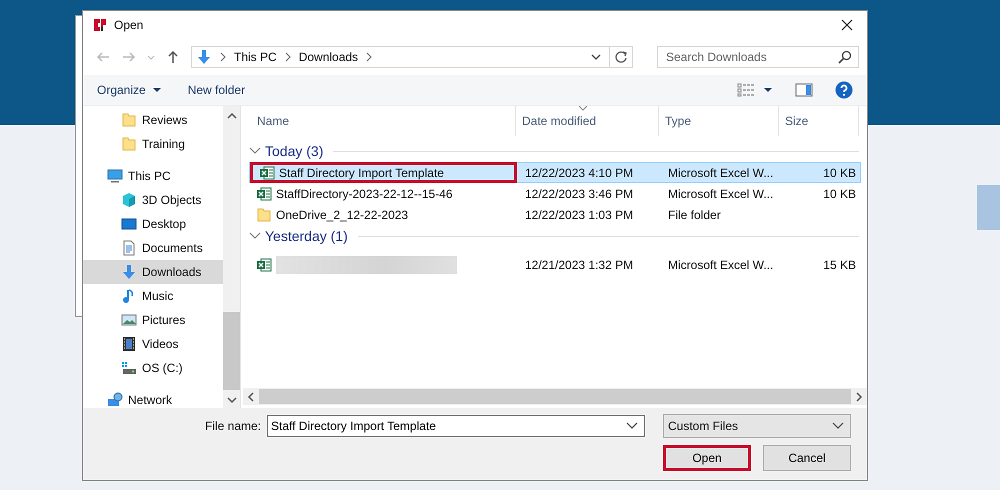  I want to click on date-cell: 12/21/2023 1:32 PM, so click(579, 265).